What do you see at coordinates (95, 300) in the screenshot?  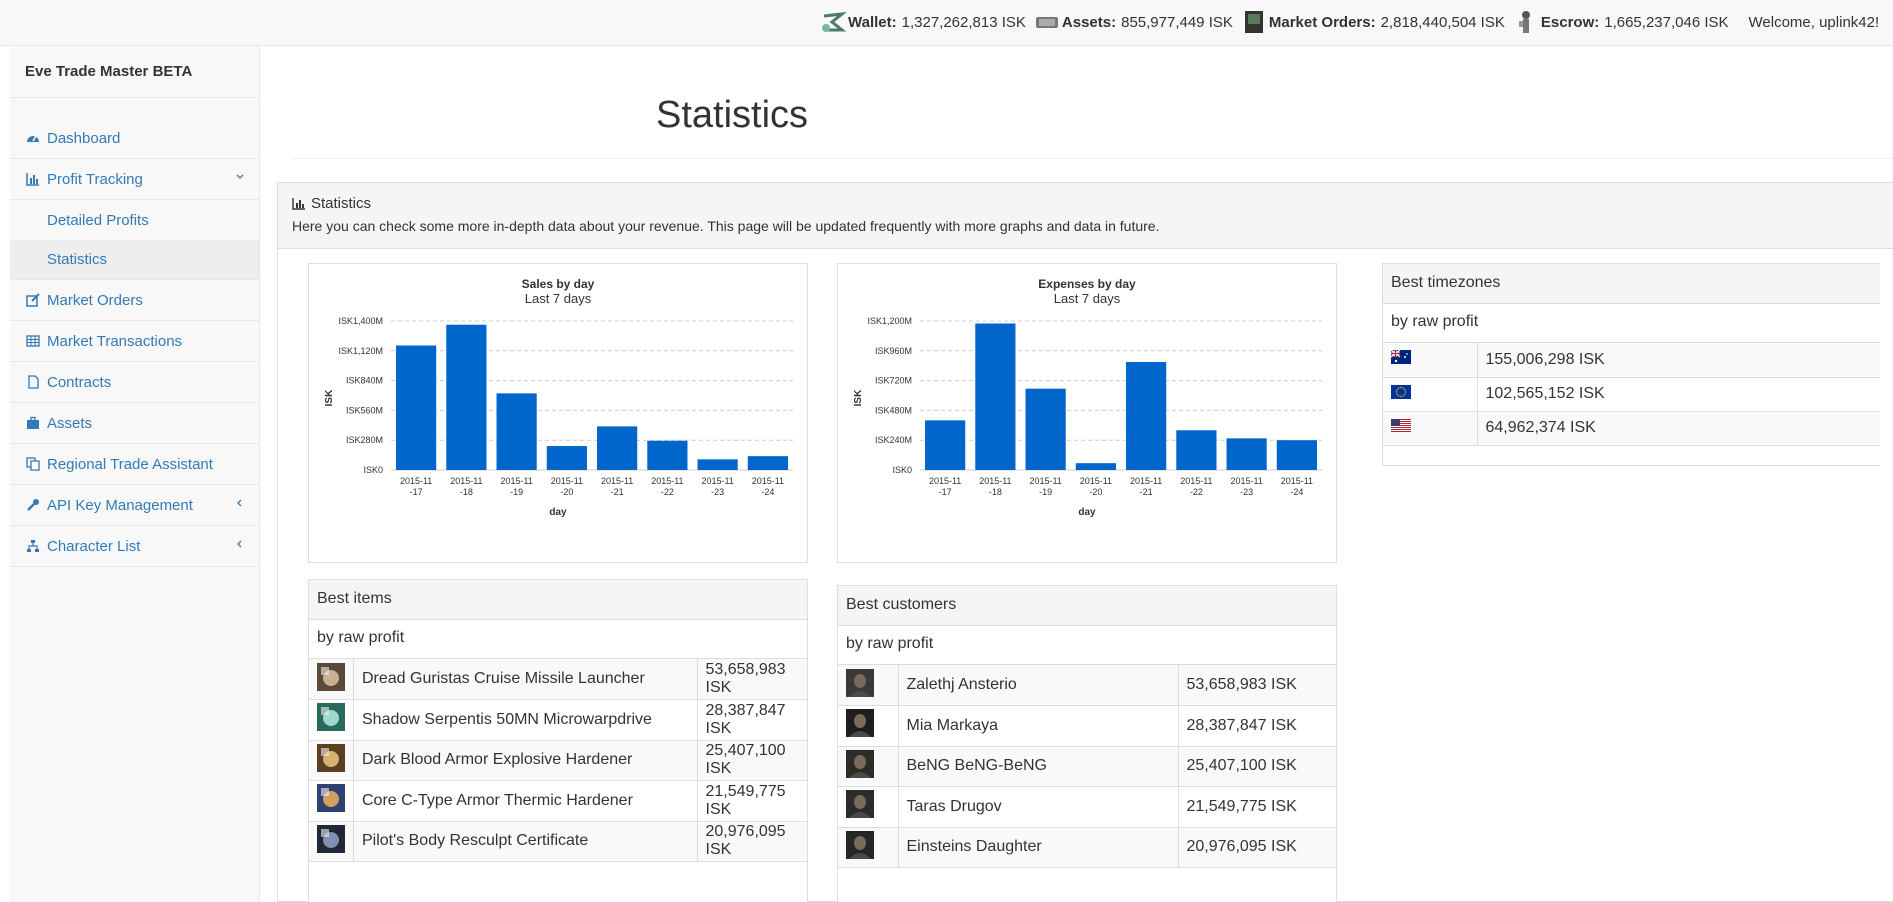 I see `sidebar-item-label: Market Orders` at bounding box center [95, 300].